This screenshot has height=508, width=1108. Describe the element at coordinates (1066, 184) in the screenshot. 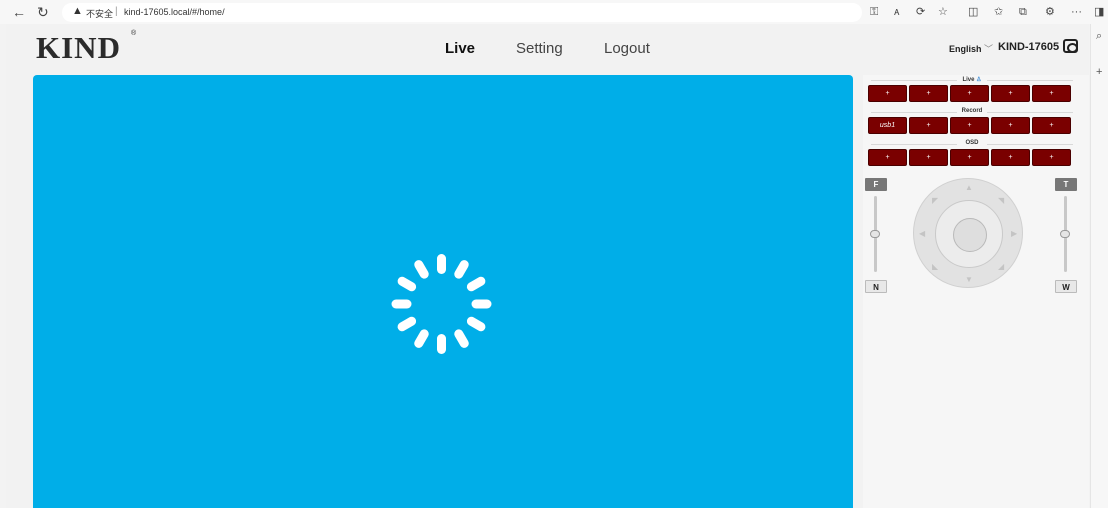

I see `zoom-tele-button: T` at that location.